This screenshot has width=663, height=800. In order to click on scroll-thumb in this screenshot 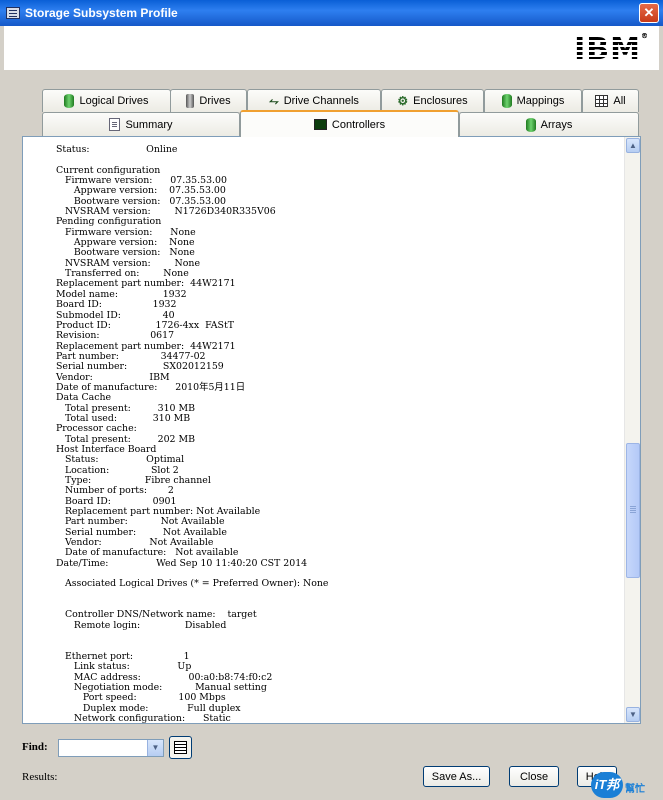, I will do `click(633, 510)`.